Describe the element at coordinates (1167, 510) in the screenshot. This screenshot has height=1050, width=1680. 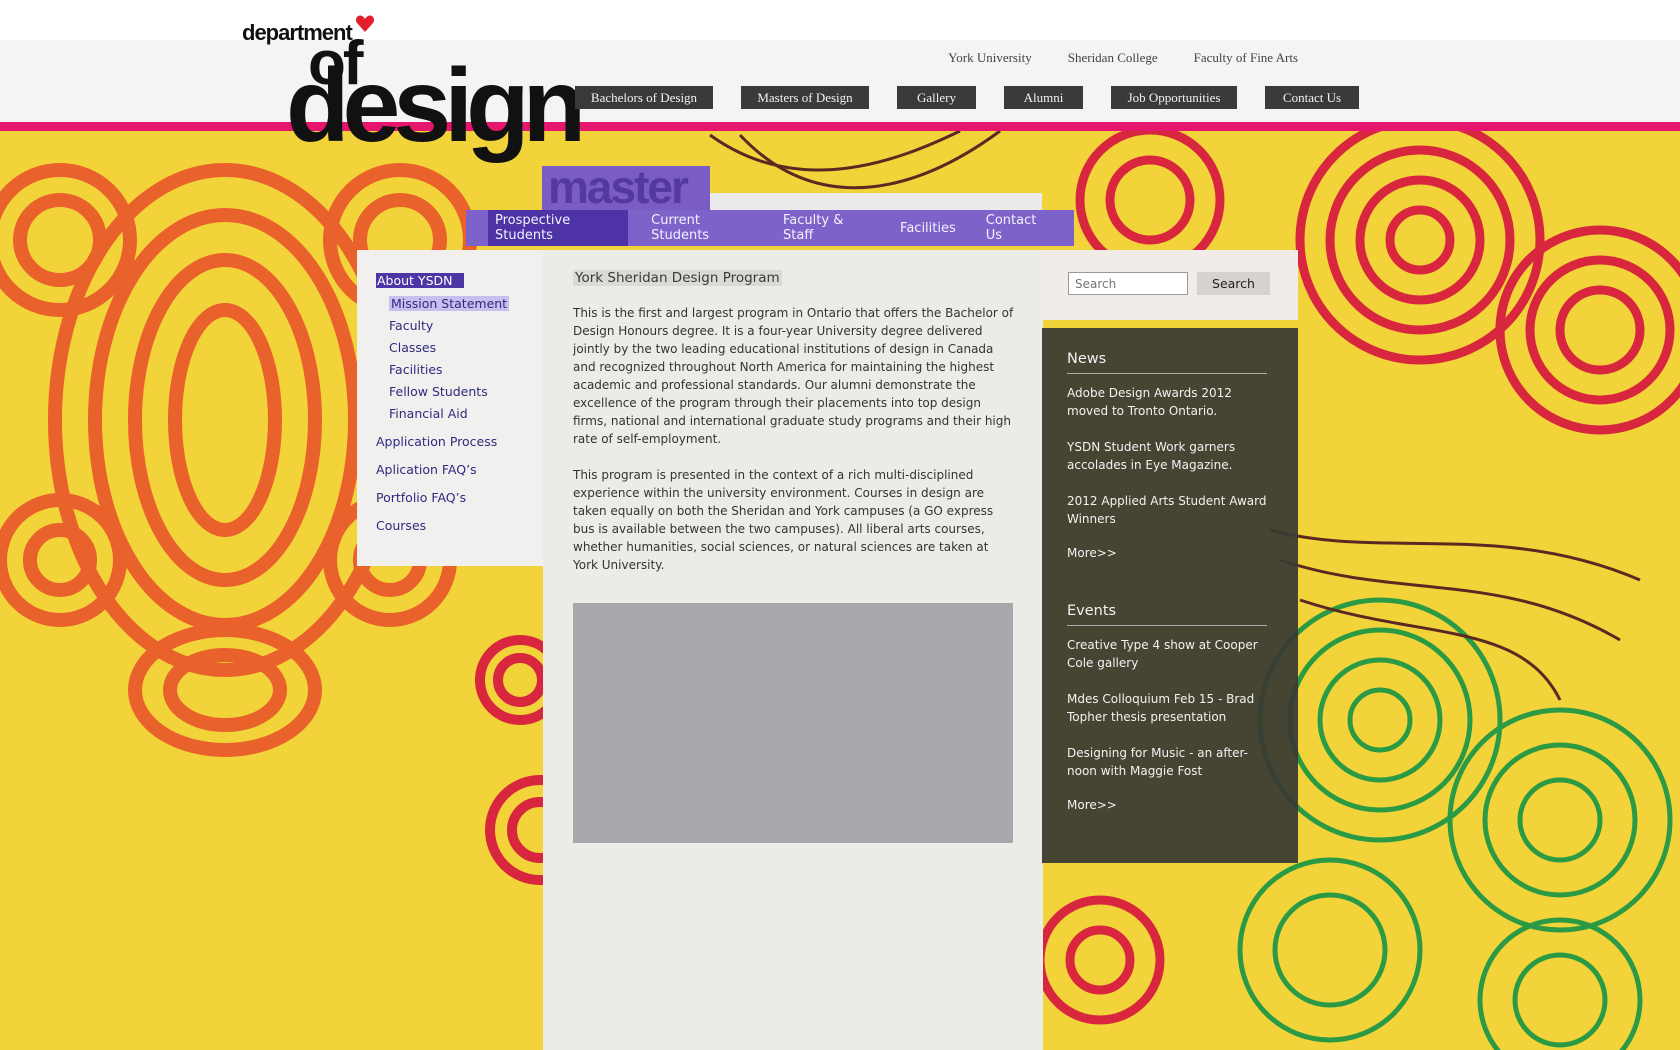
I see `news-item: 2012 Applied Arts Student Award Winners` at that location.